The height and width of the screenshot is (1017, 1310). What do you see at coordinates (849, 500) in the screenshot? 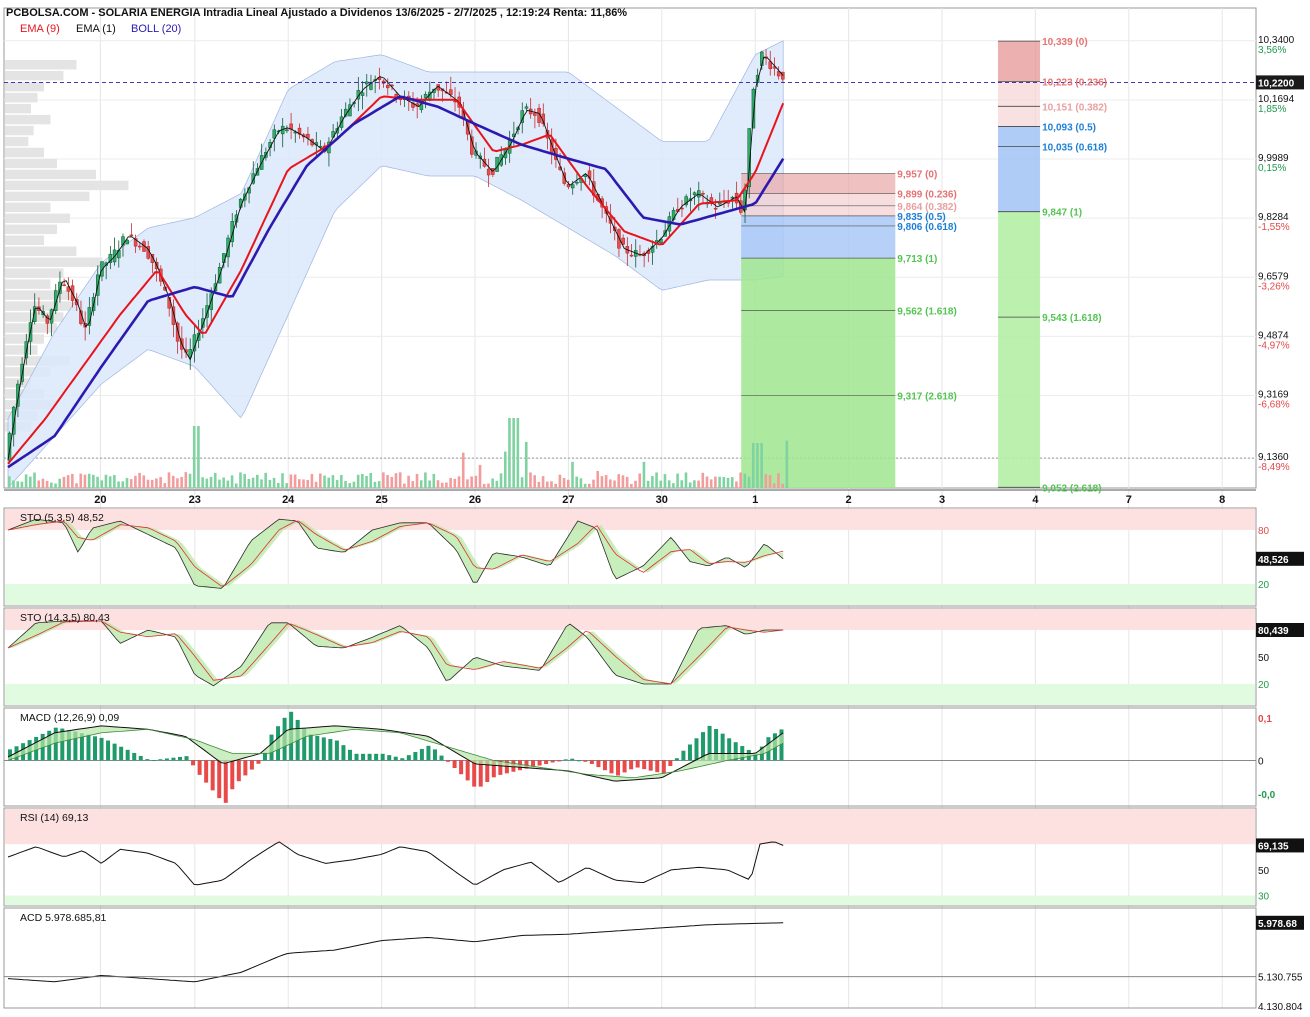
I see `x-tick-label: 2` at bounding box center [849, 500].